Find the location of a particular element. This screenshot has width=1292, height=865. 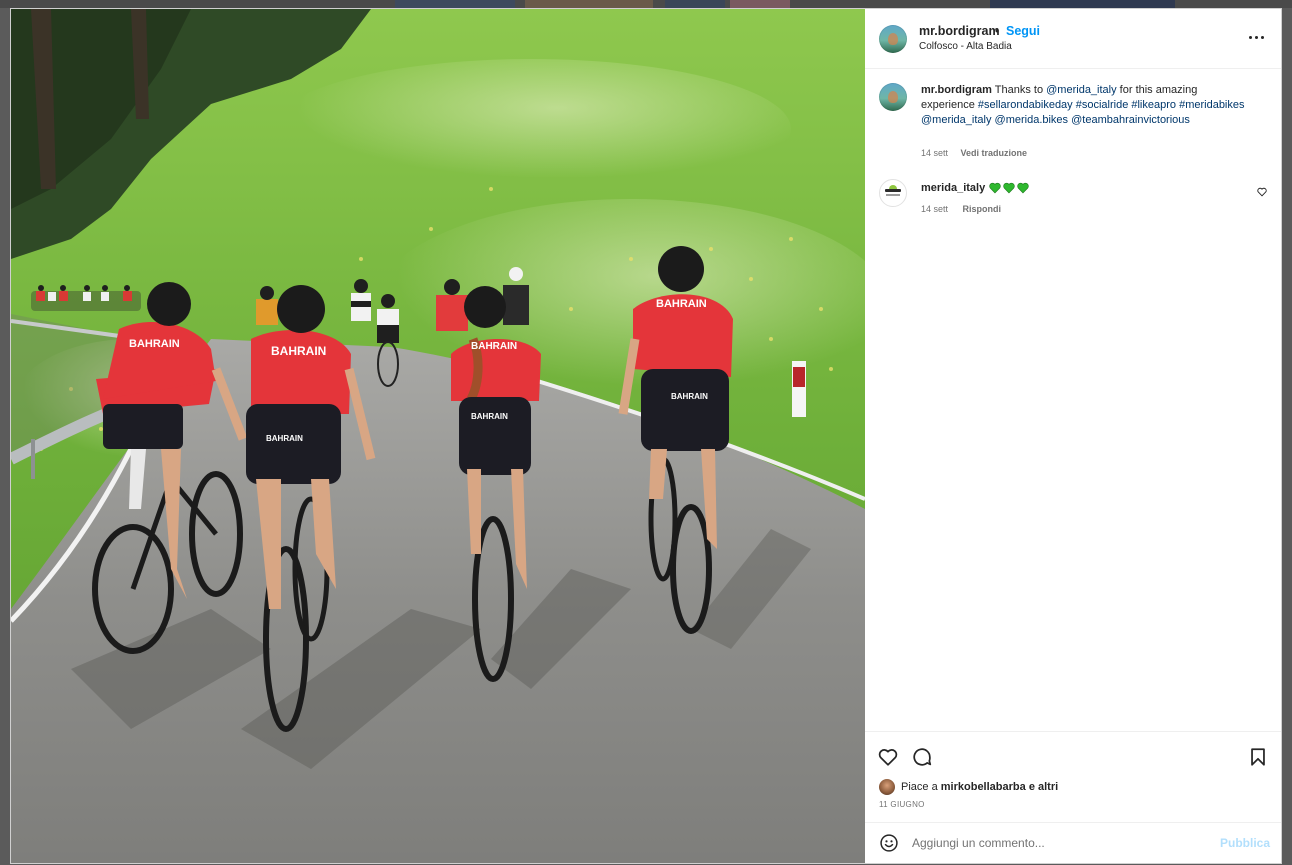

backdrop is located at coordinates (646, 4).